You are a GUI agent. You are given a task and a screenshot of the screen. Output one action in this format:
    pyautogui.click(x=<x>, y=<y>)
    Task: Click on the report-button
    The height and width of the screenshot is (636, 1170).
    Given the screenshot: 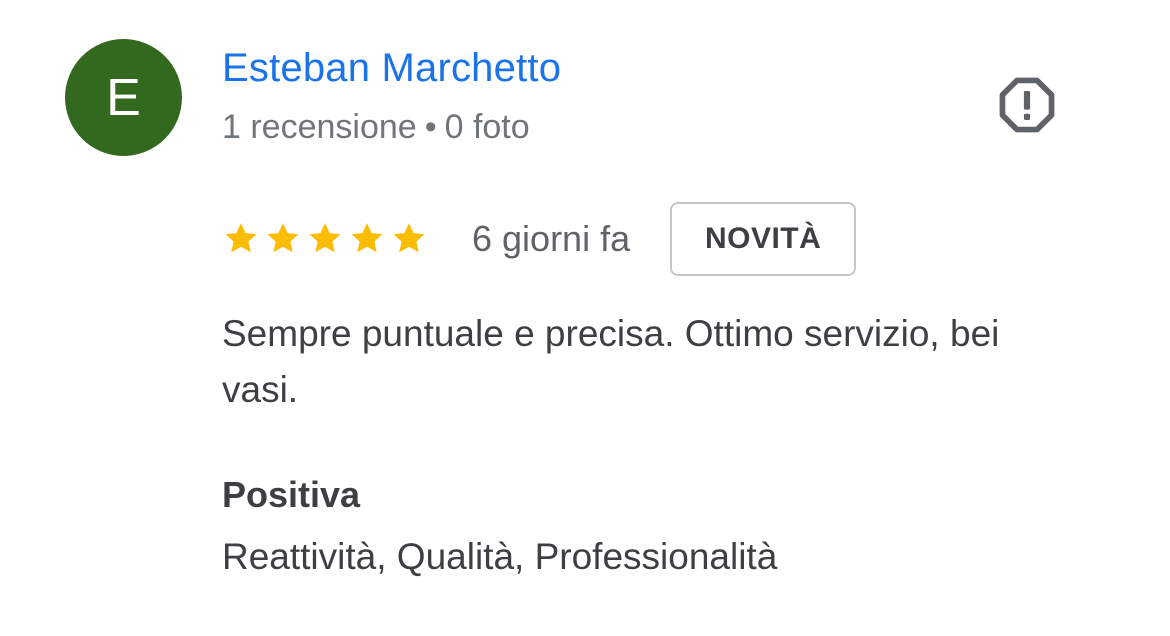 What is the action you would take?
    pyautogui.click(x=1027, y=105)
    